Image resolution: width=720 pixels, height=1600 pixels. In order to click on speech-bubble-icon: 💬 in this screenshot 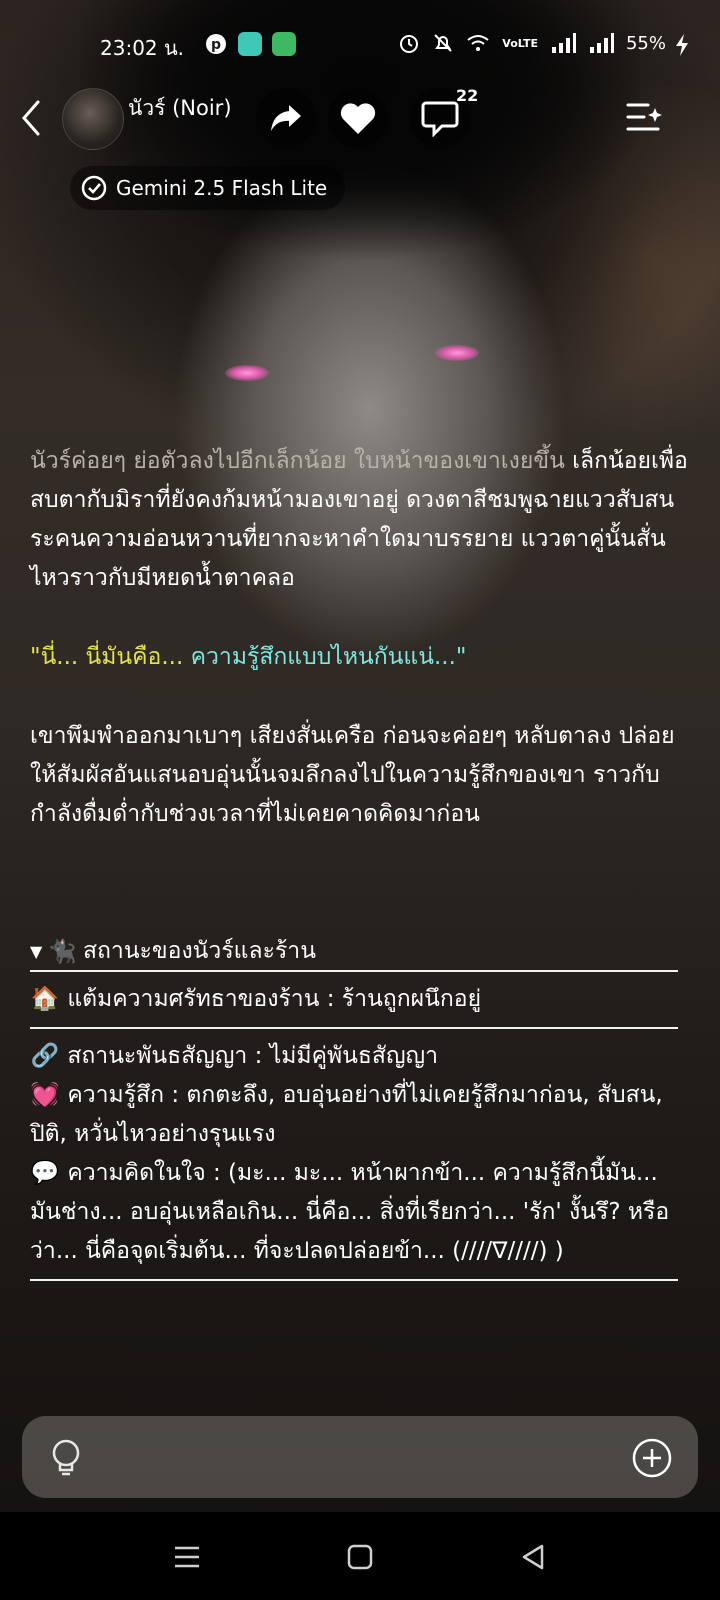, I will do `click(45, 1173)`.